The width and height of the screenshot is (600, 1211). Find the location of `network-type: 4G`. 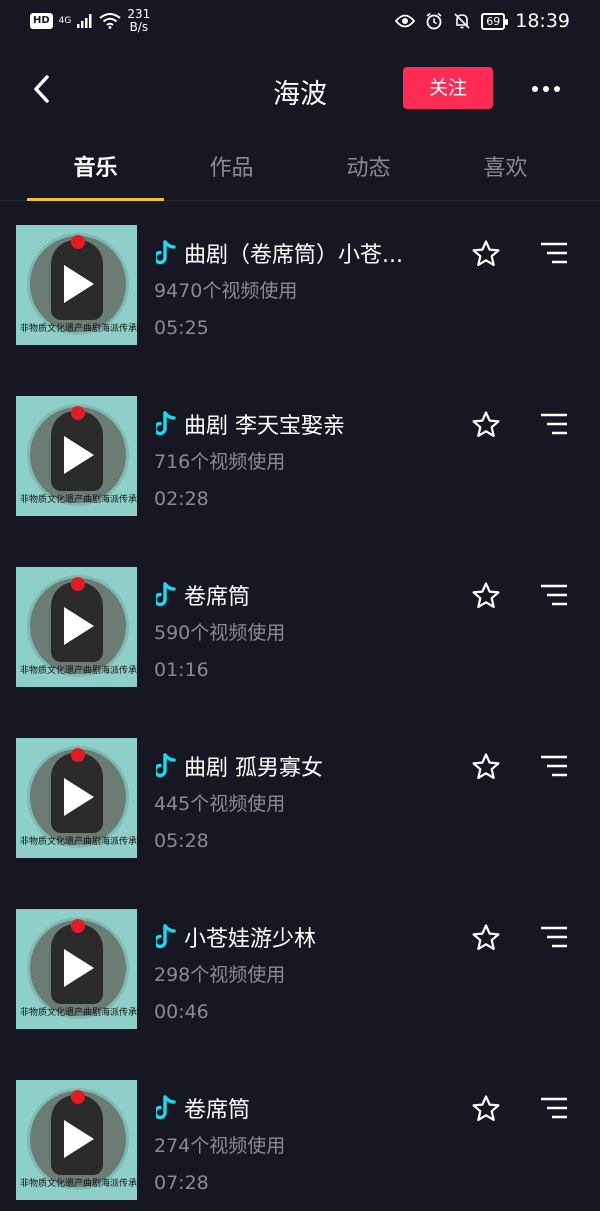

network-type: 4G is located at coordinates (65, 21).